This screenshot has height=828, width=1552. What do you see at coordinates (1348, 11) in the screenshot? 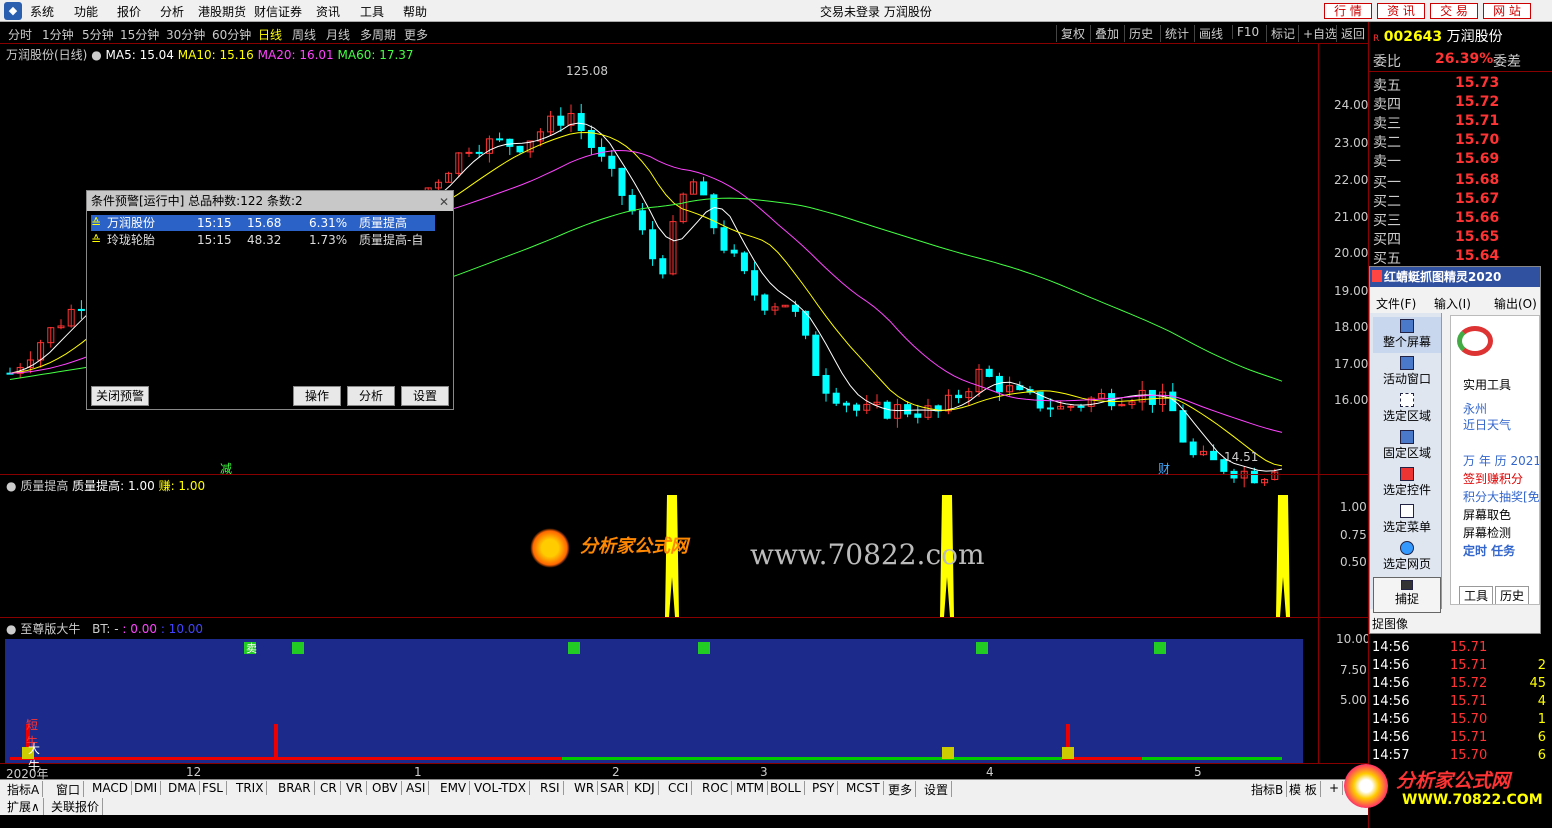
I see `quote-button: 行 情` at bounding box center [1348, 11].